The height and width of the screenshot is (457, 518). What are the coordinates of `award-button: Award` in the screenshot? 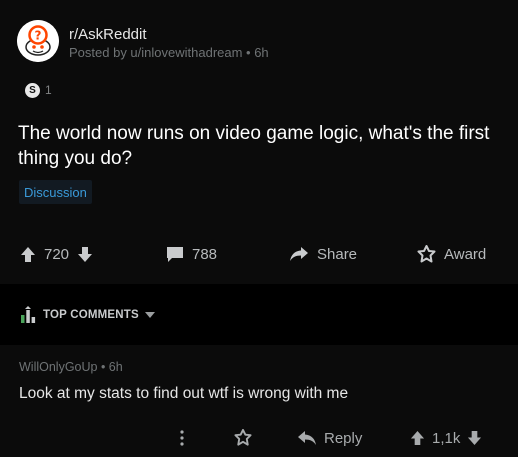 It's located at (451, 254).